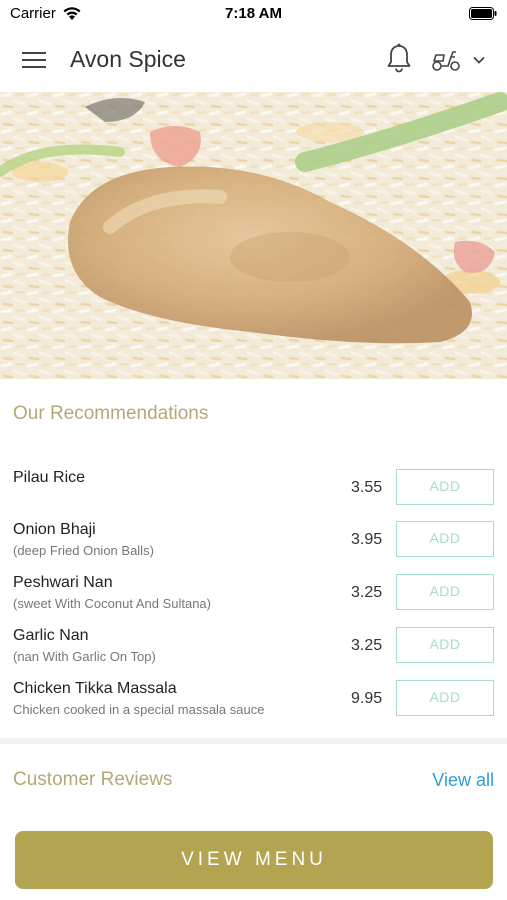 The width and height of the screenshot is (507, 900). Describe the element at coordinates (483, 13) in the screenshot. I see `battery-icon` at that location.